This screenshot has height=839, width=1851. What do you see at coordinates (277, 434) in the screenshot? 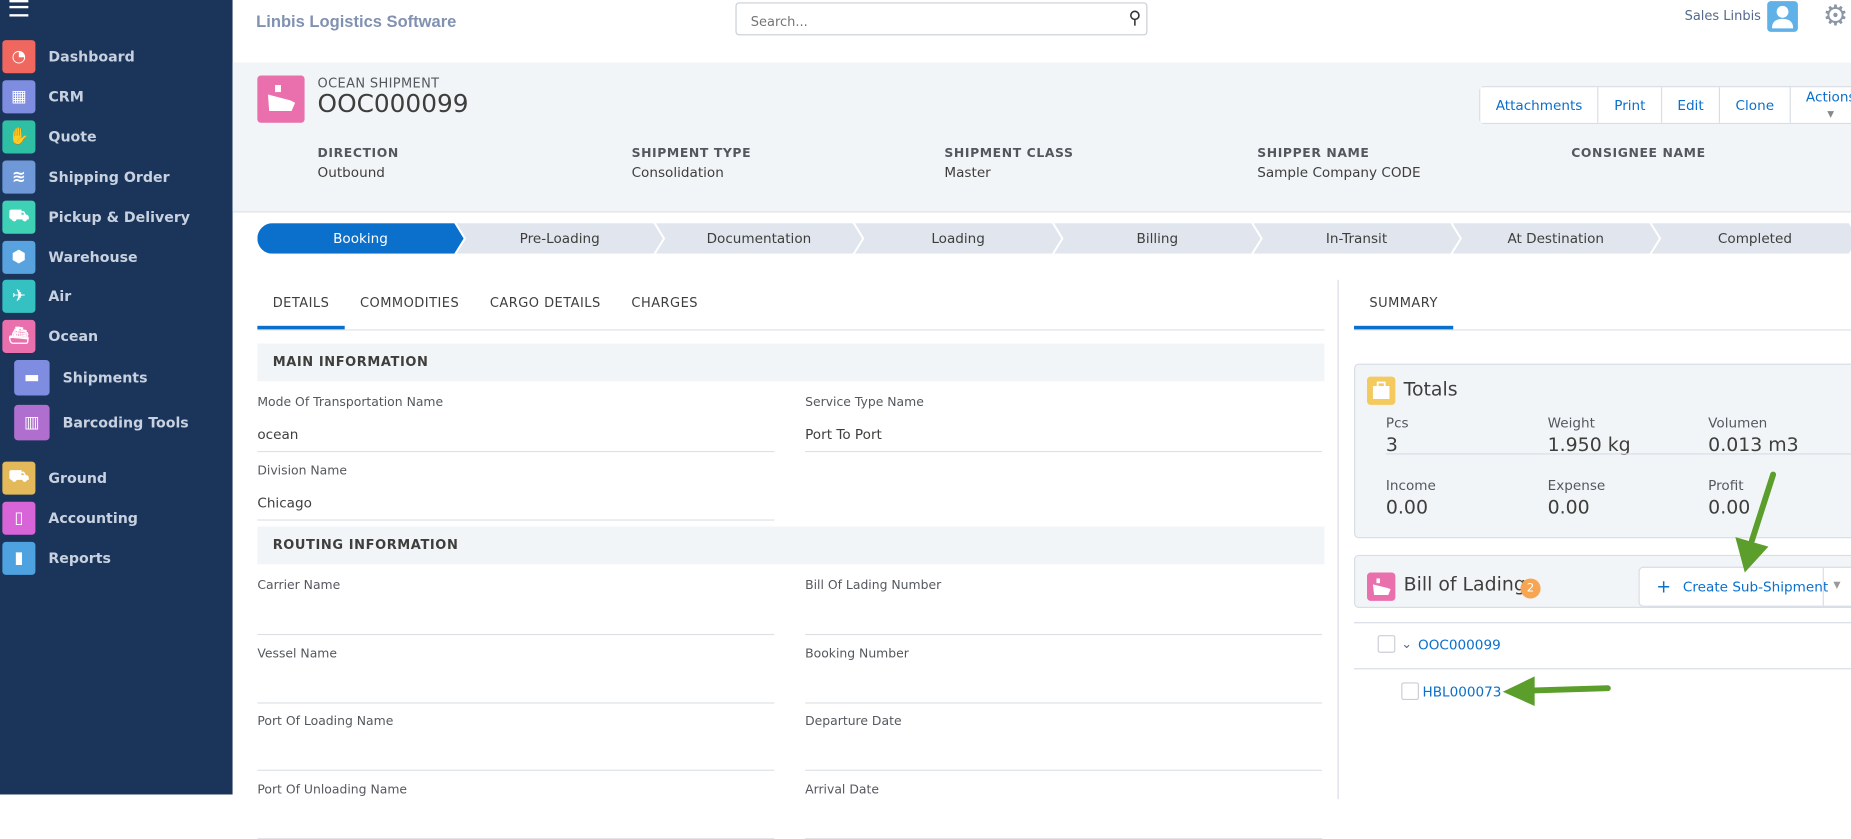
I see `field-value: ocean` at bounding box center [277, 434].